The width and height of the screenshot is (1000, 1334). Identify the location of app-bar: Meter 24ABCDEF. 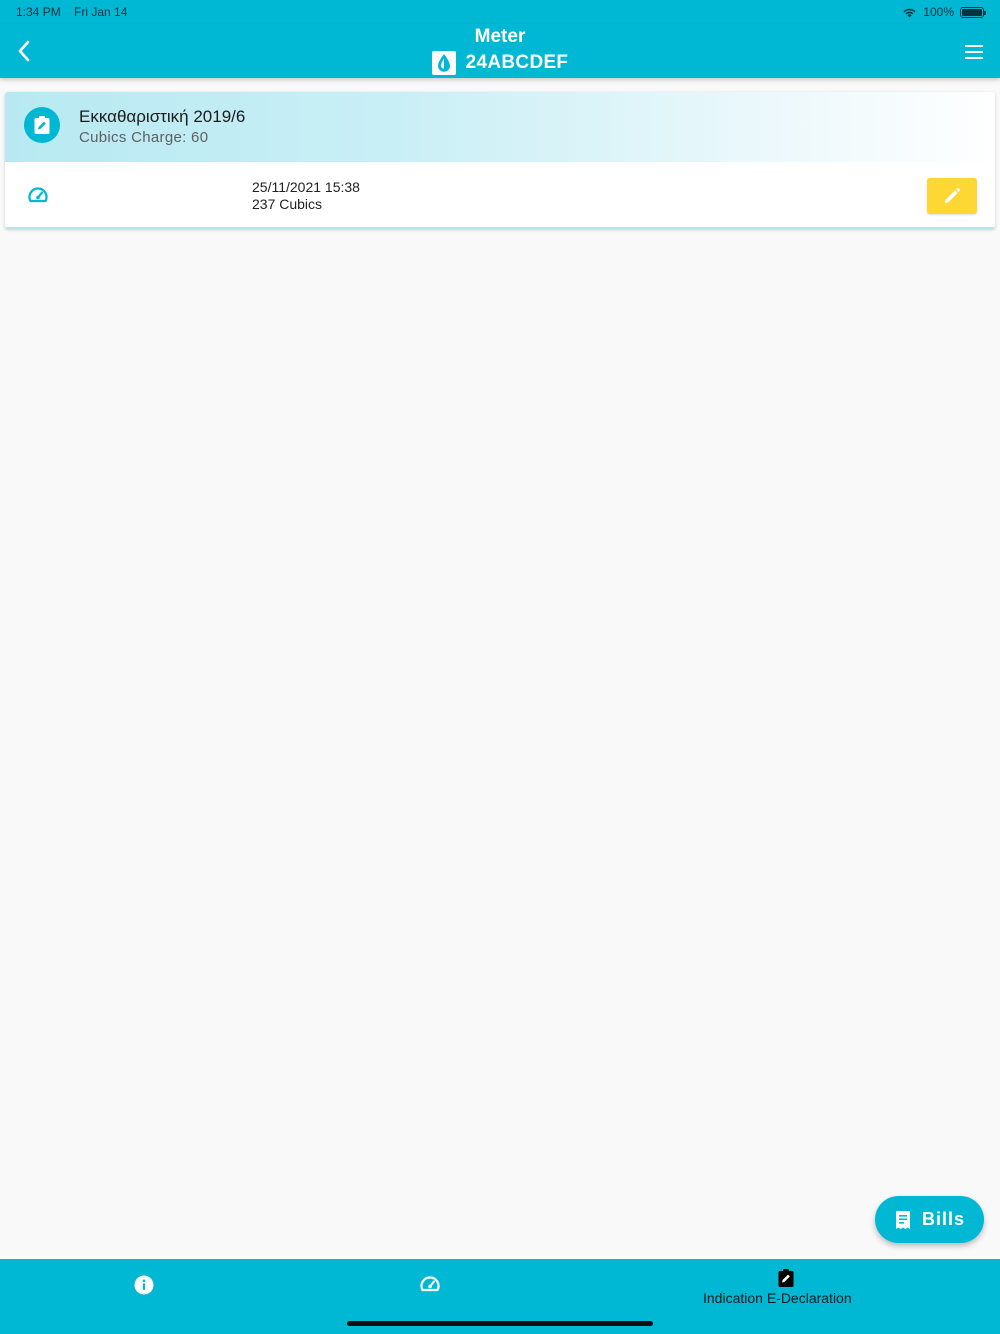
(500, 51).